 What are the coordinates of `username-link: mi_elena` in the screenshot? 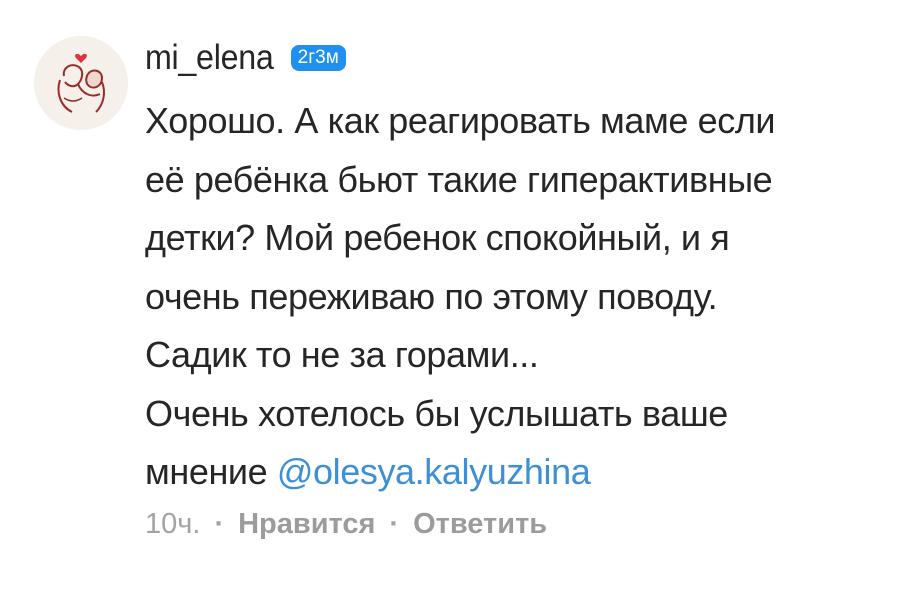 It's located at (209, 58).